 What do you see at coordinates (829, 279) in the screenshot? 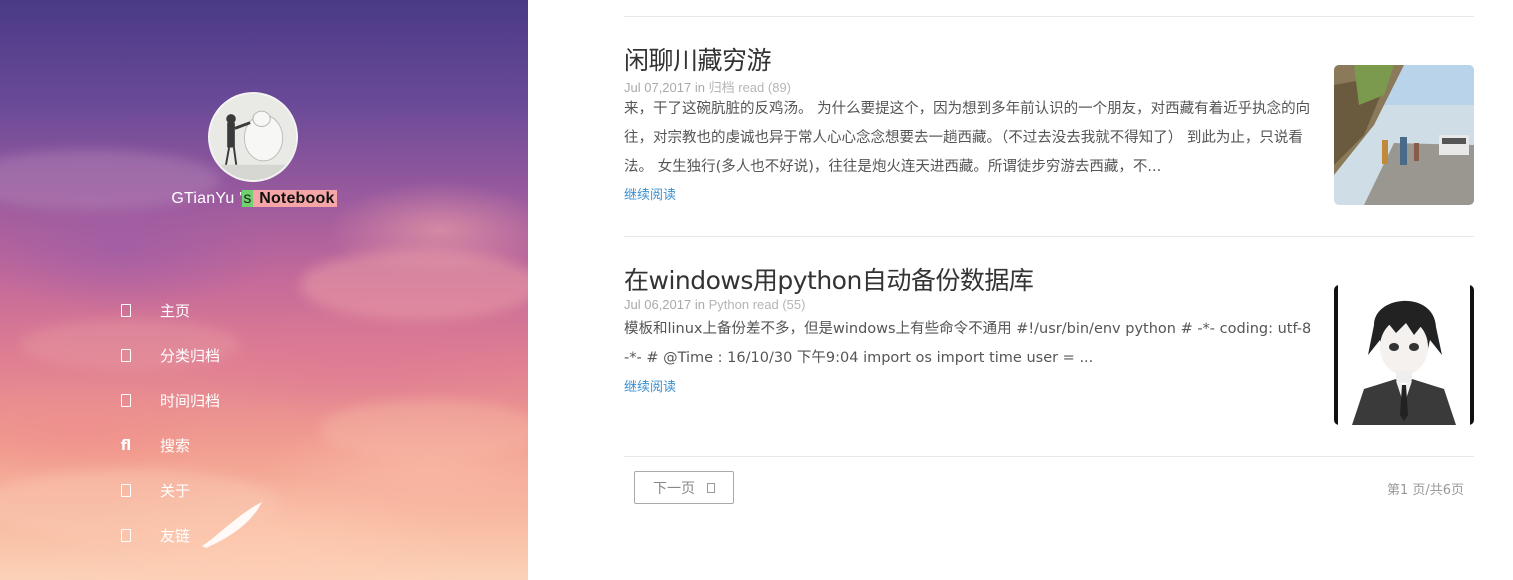
I see `post-title: 在windows用python自动备份数据库` at bounding box center [829, 279].